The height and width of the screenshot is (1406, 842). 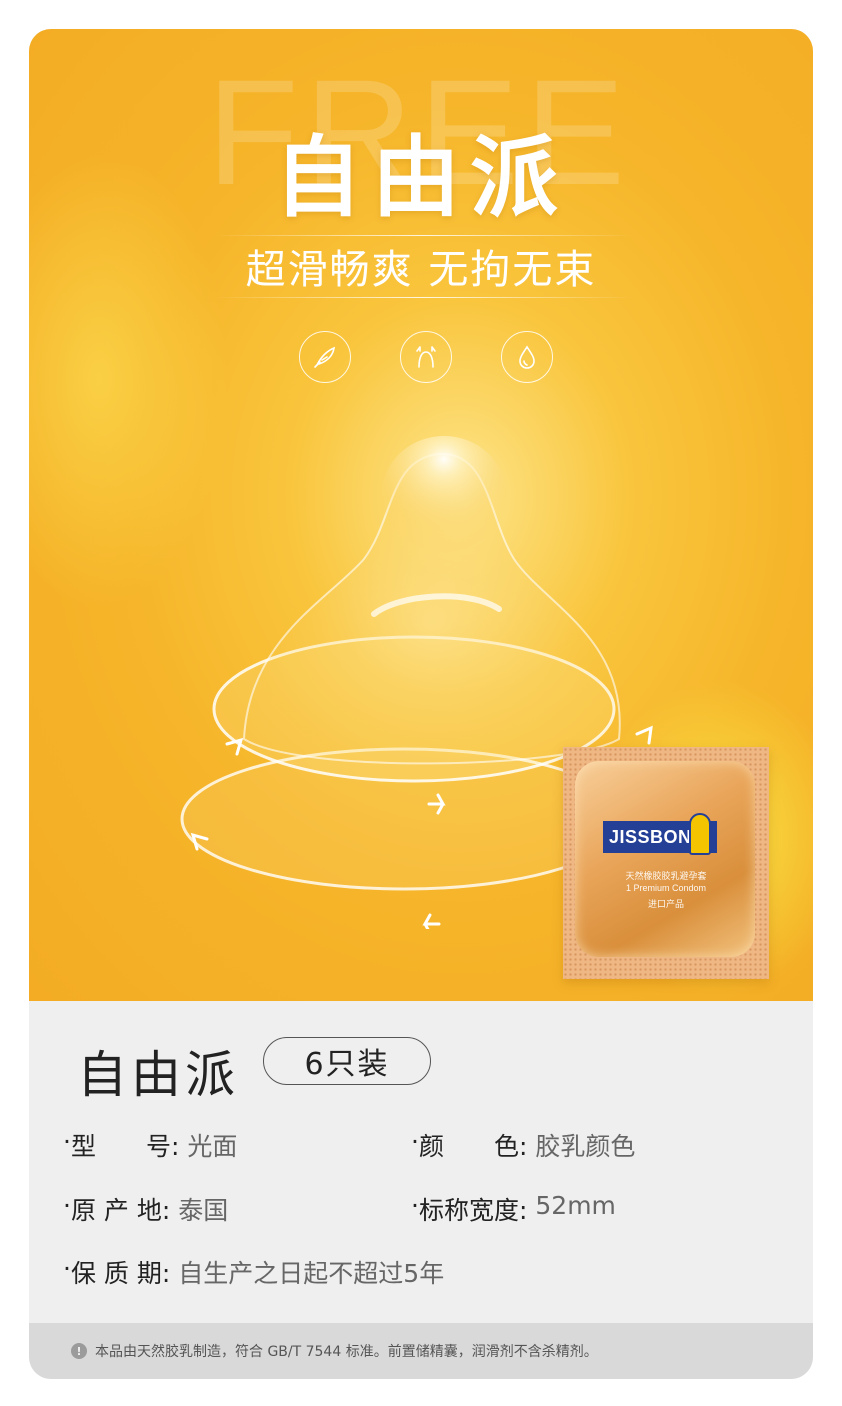 I want to click on stretch-icon, so click(x=426, y=357).